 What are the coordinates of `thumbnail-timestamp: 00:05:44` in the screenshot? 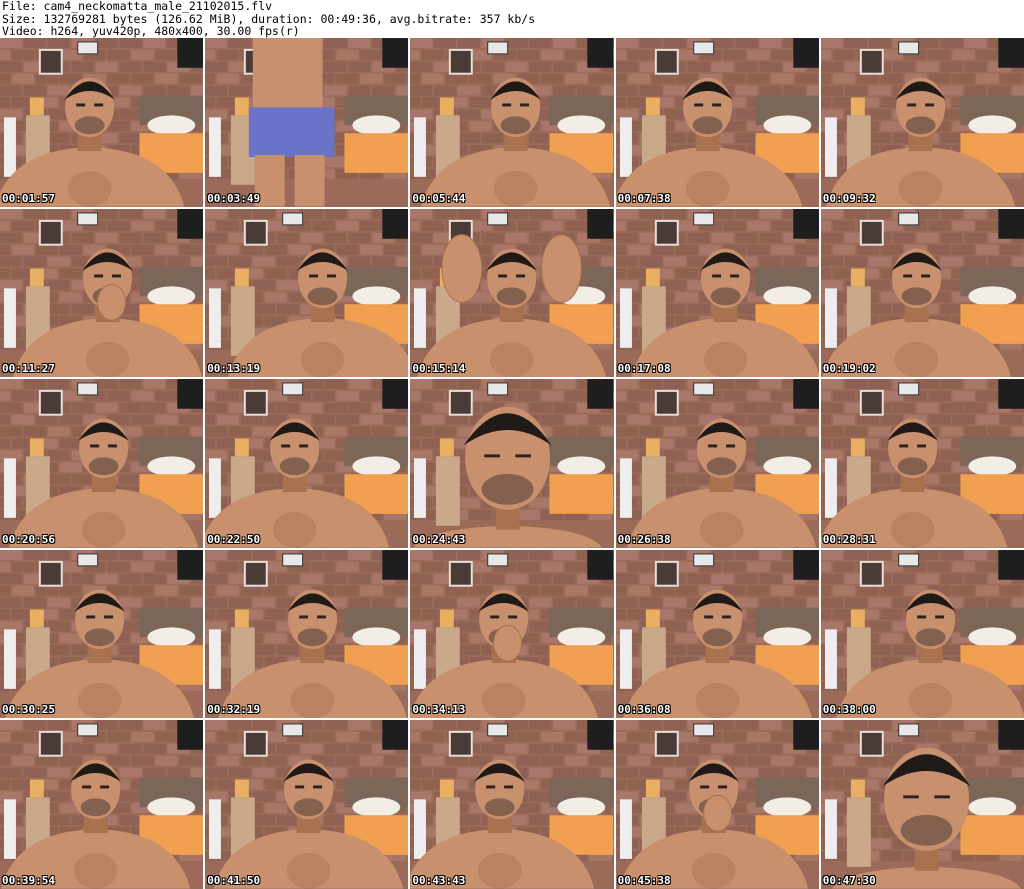 It's located at (439, 198).